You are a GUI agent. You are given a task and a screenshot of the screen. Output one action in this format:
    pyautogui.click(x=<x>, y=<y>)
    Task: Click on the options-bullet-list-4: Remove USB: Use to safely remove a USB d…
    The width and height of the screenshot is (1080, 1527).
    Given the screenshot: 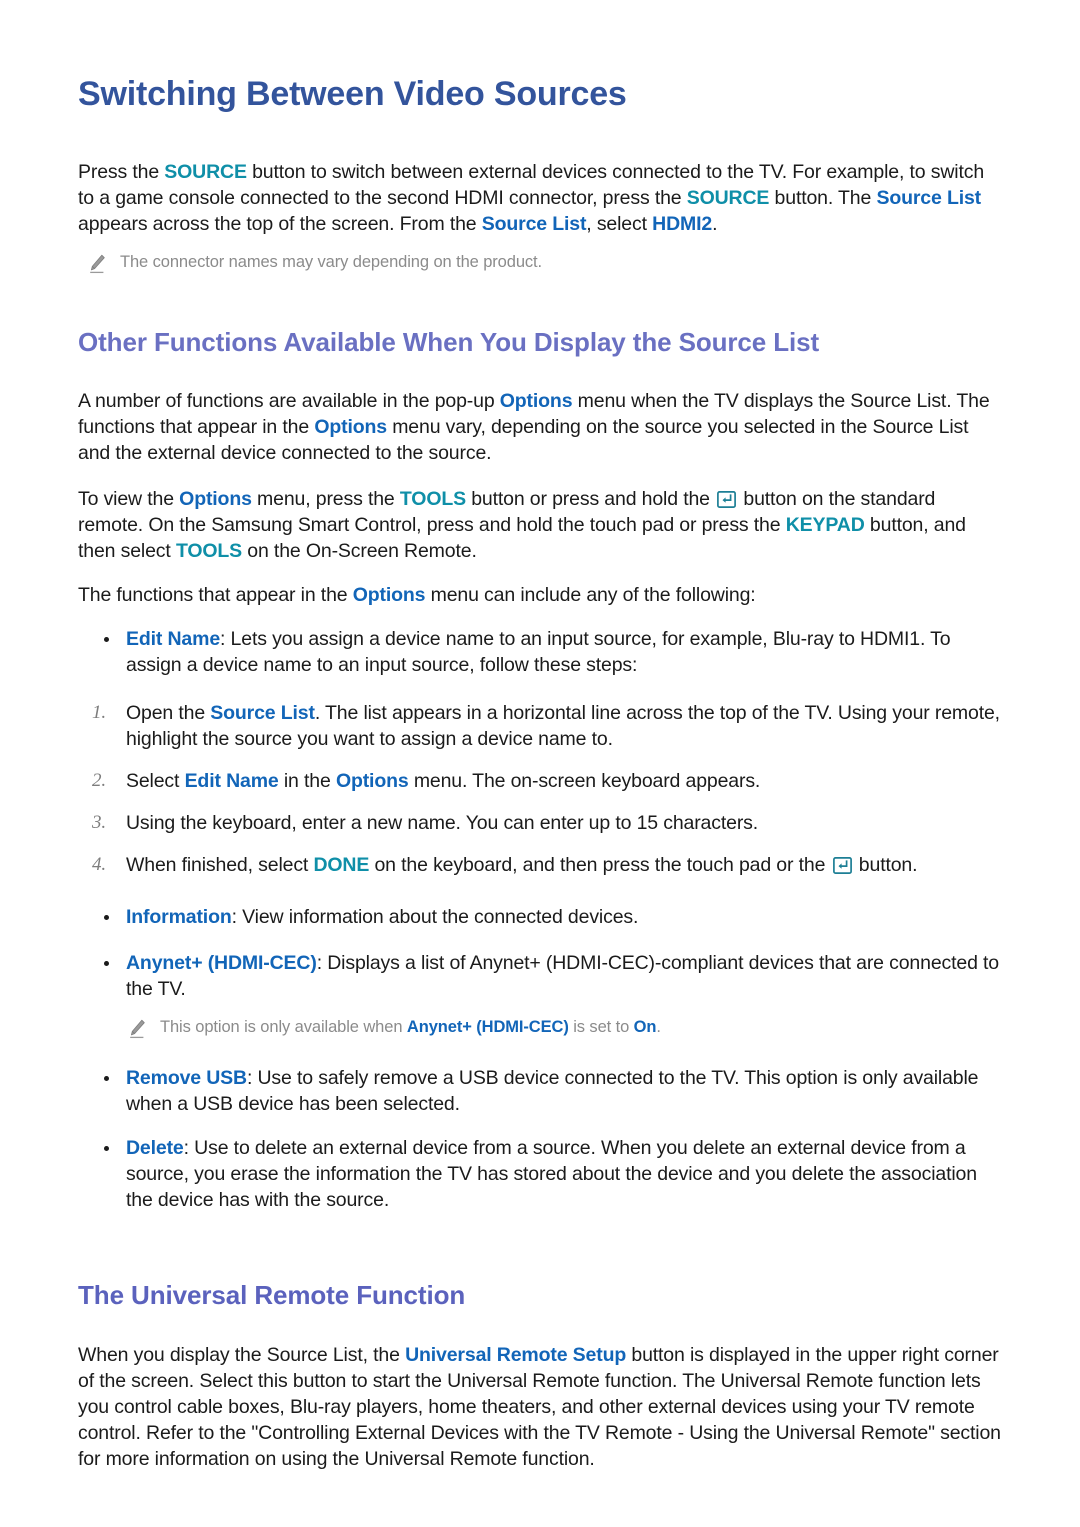 What is the action you would take?
    pyautogui.click(x=540, y=1091)
    